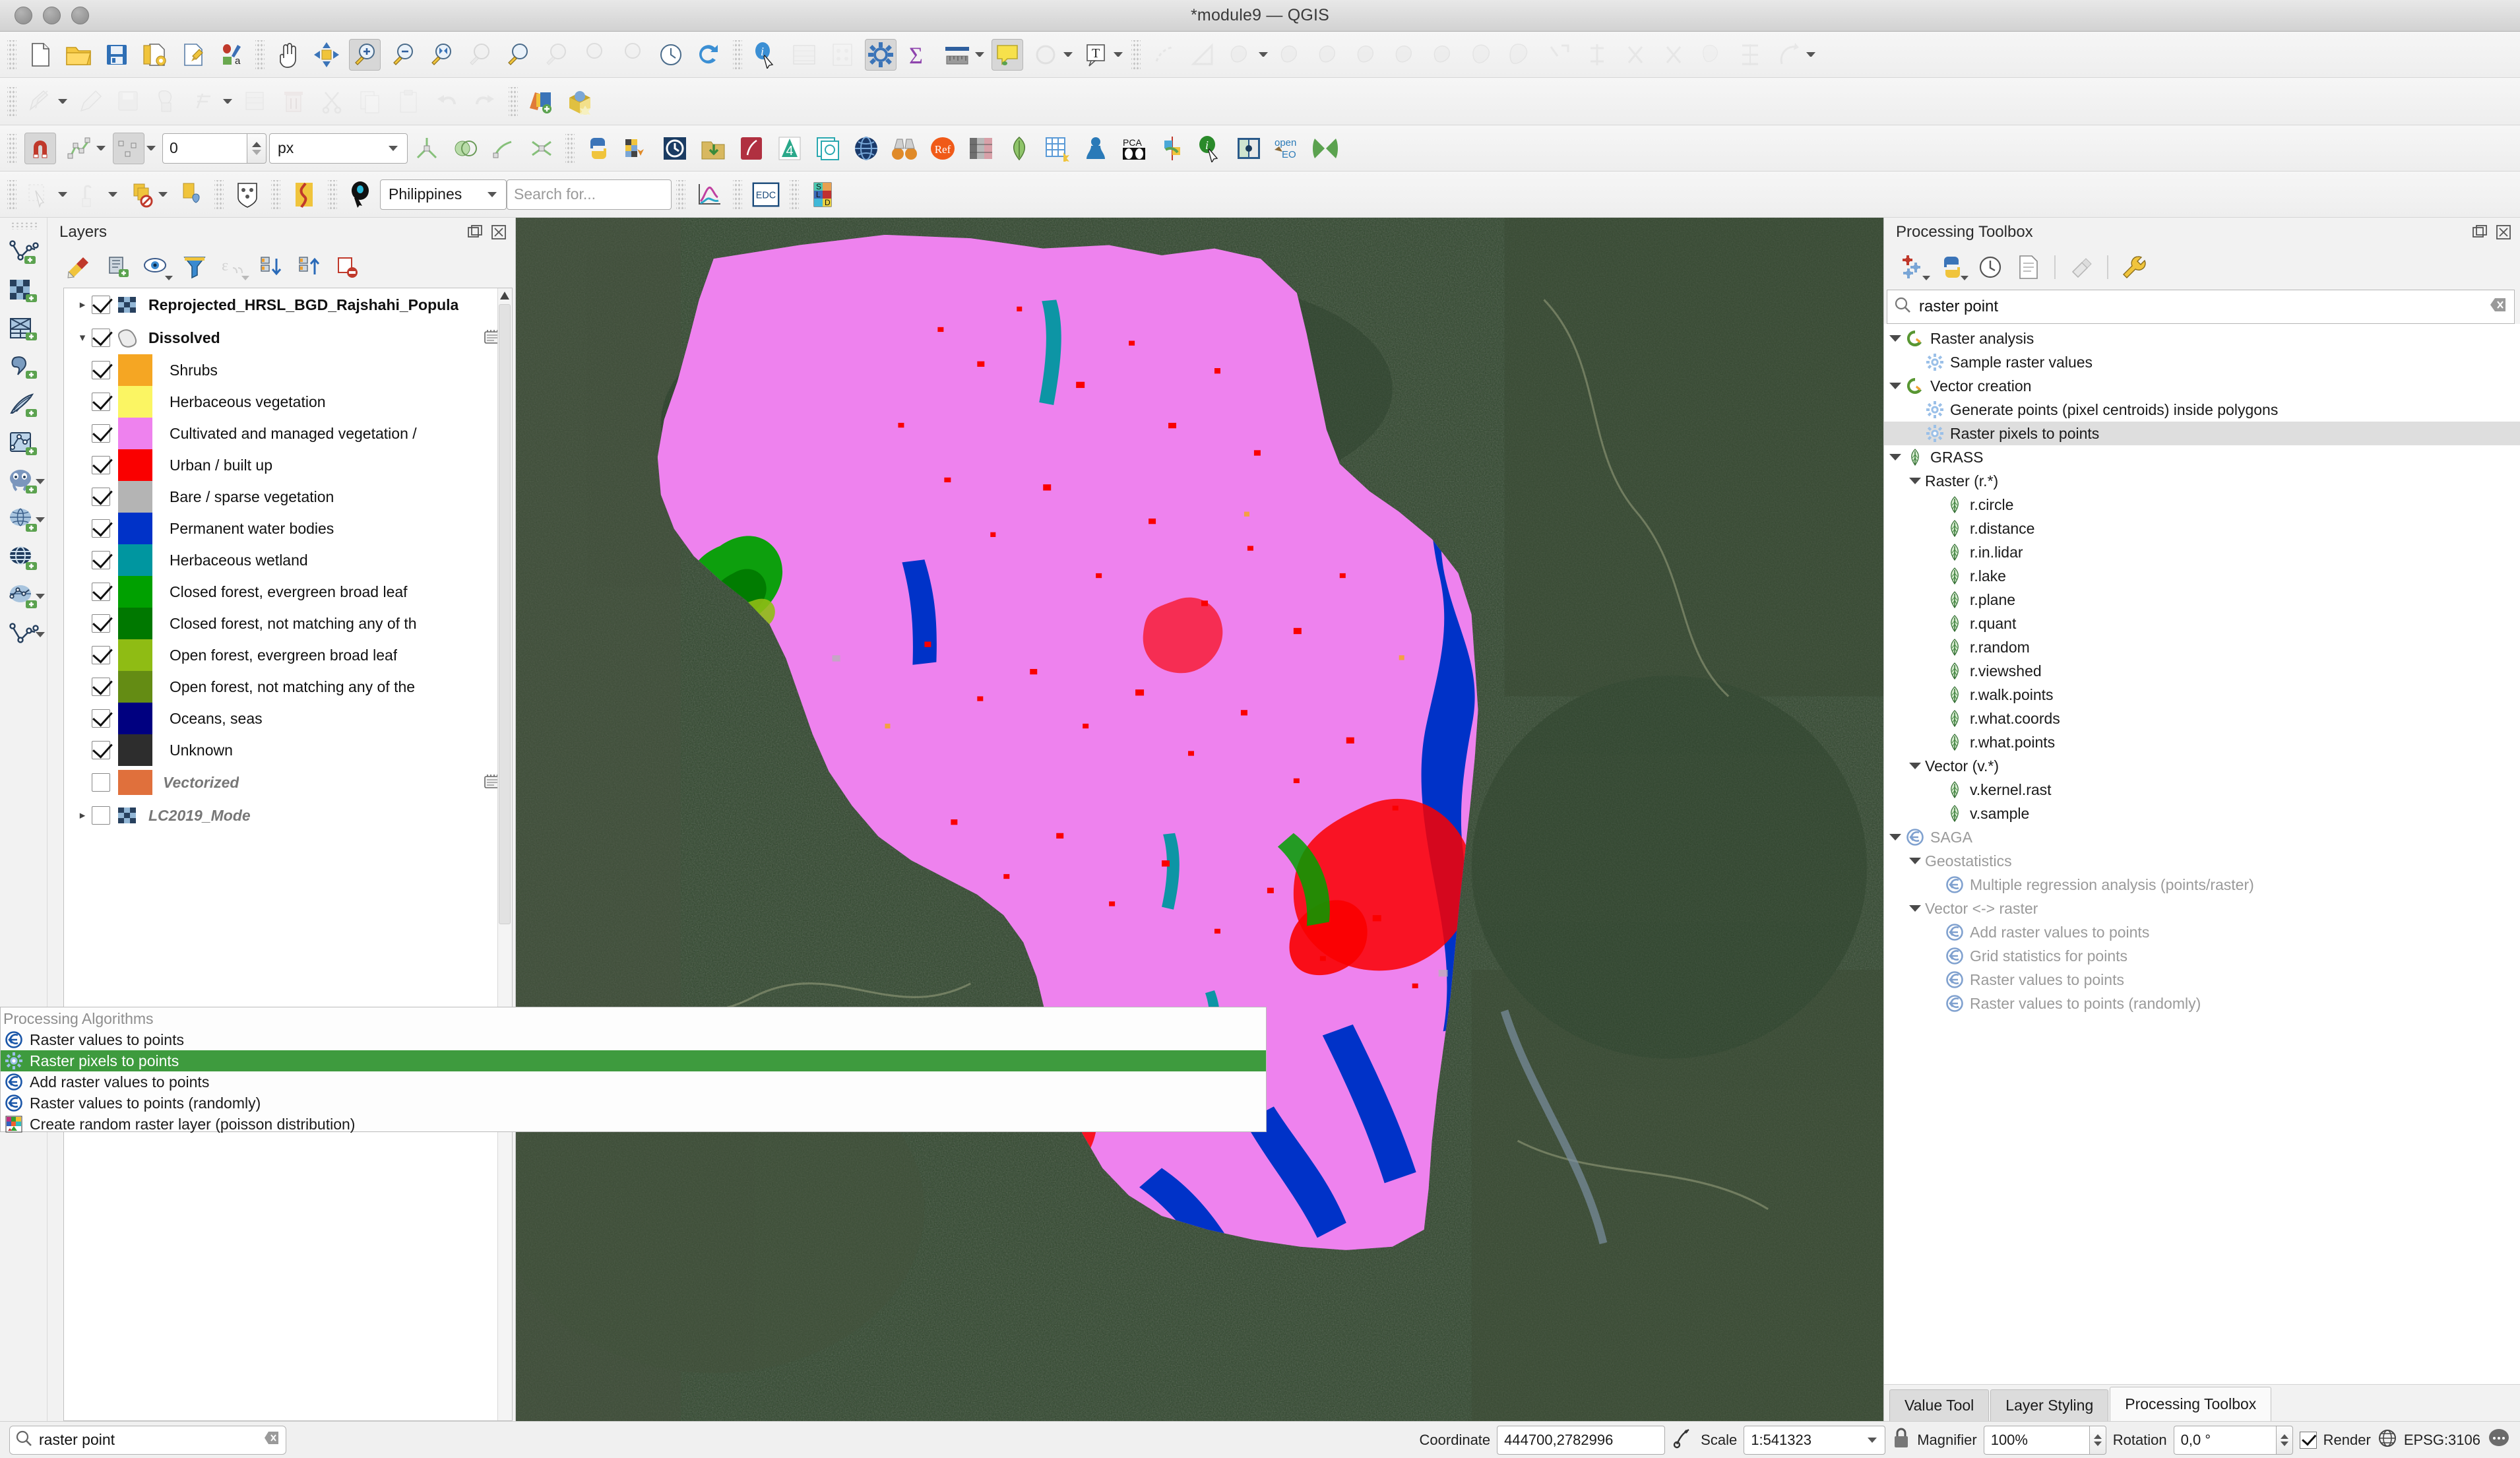  I want to click on legend-symbol-row: Shrubs, so click(288, 370).